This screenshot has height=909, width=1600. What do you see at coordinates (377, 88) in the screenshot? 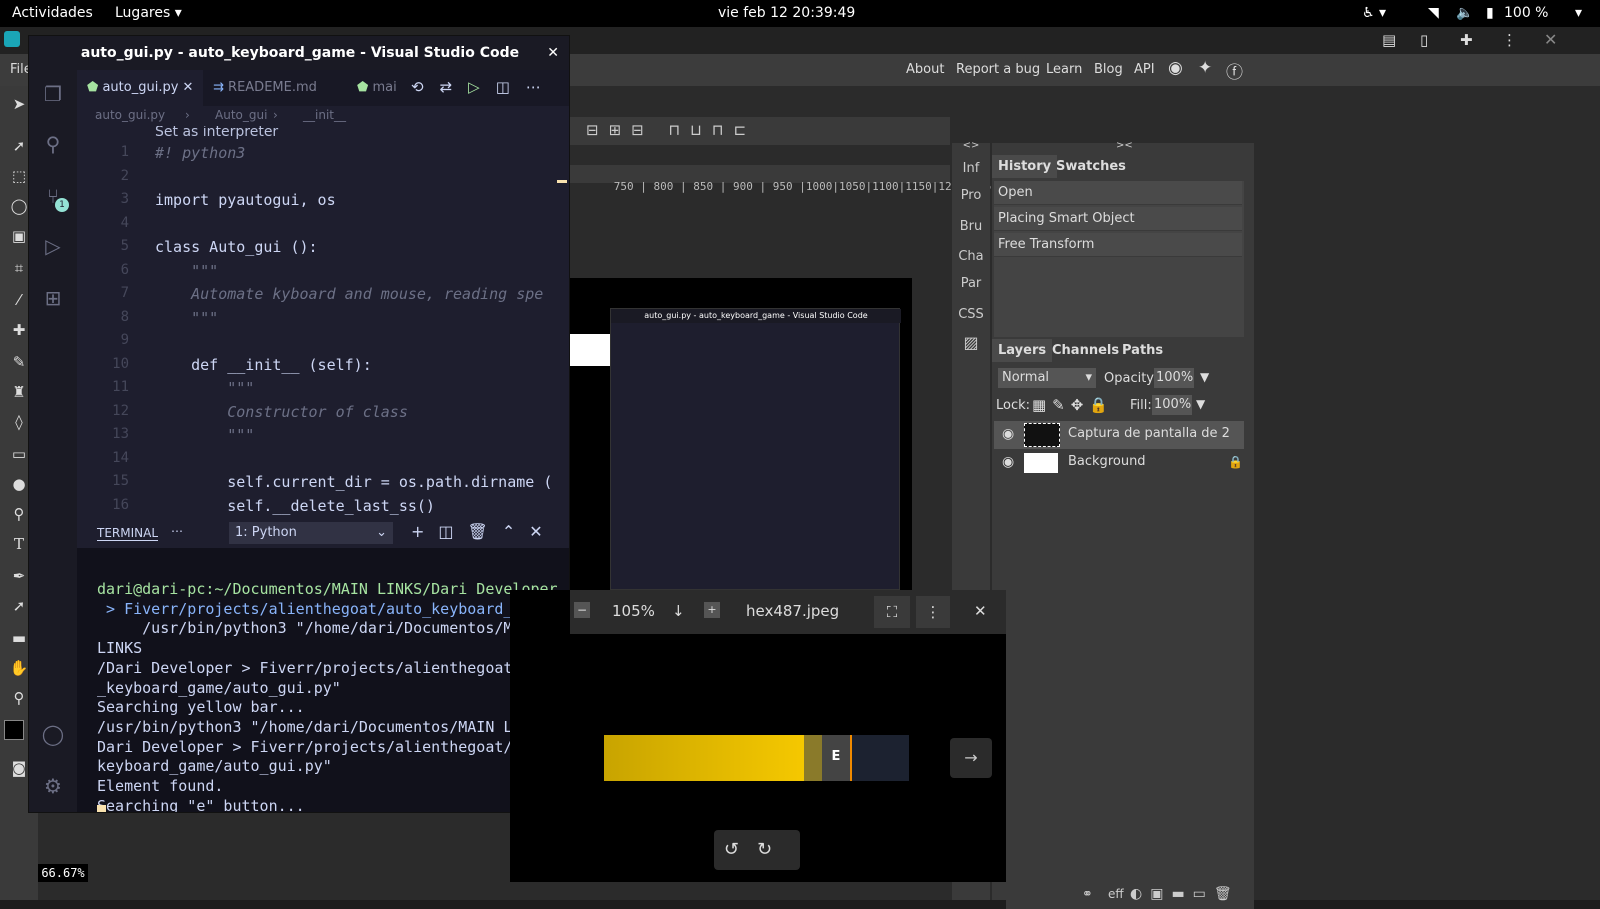
I see `tab-main: ⬟ mai` at bounding box center [377, 88].